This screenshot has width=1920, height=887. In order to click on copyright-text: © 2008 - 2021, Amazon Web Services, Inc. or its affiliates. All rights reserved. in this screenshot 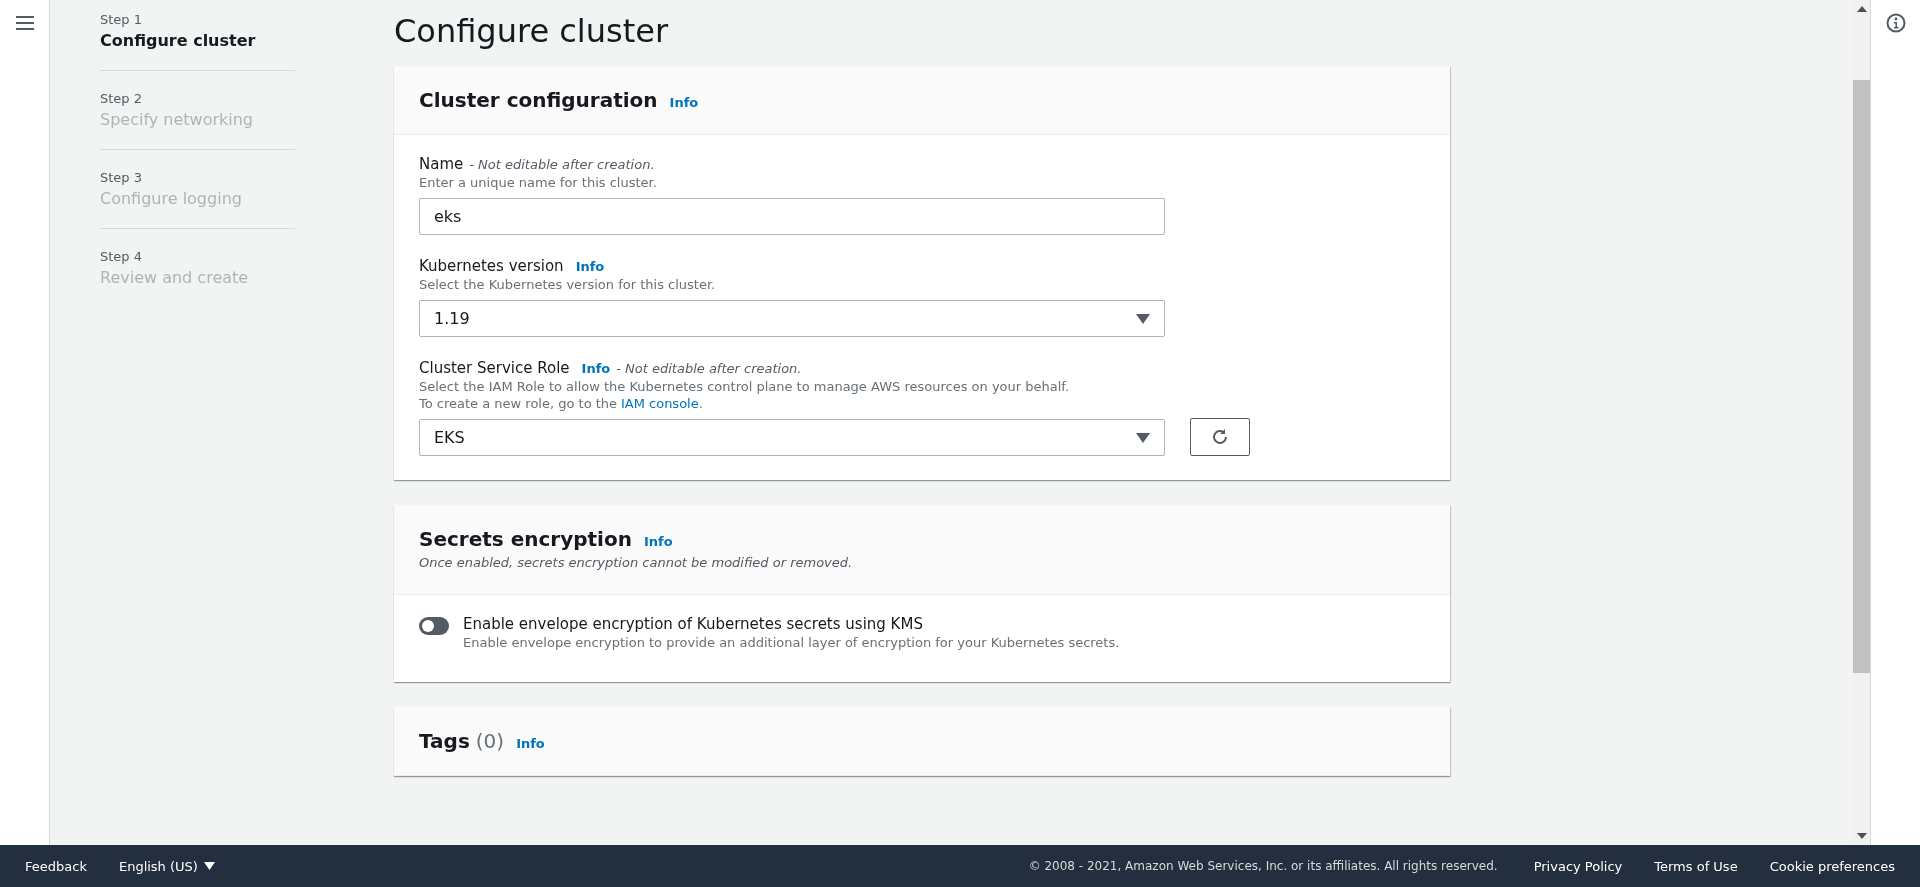, I will do `click(1263, 866)`.